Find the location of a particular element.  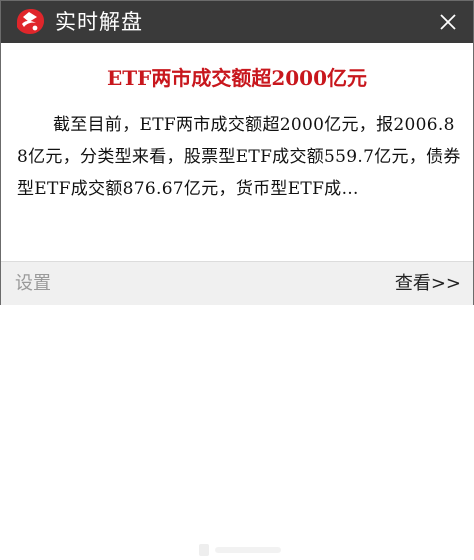

window-title: 实时解盘 is located at coordinates (99, 22).